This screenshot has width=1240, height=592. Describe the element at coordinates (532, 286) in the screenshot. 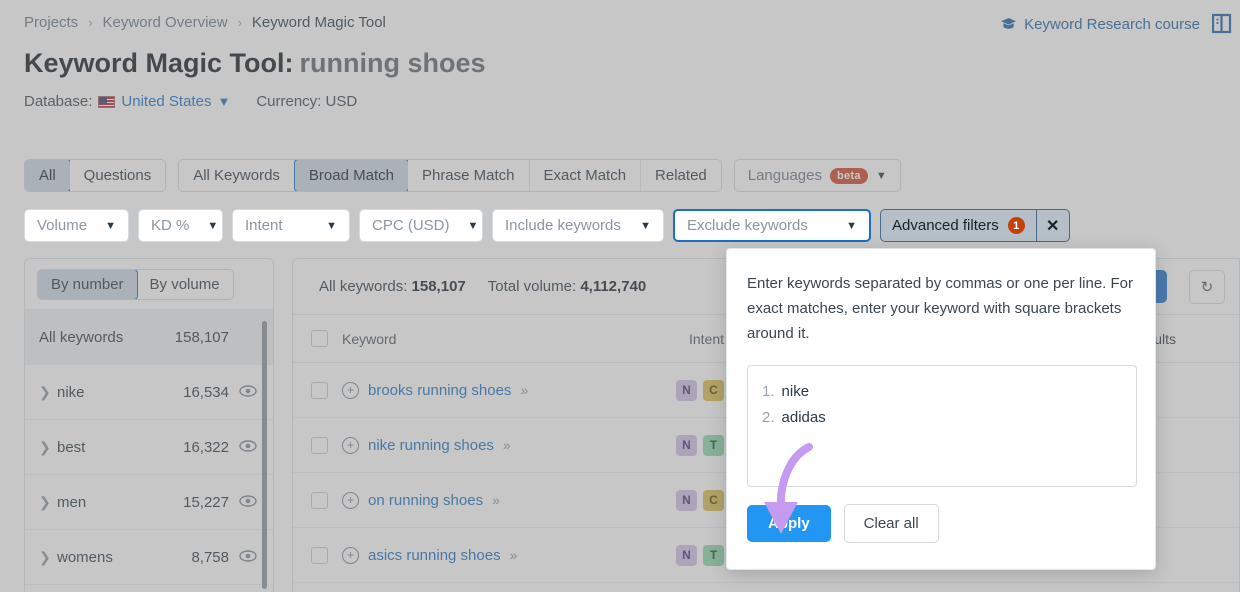

I see `total-volume-label: Total volume:` at that location.